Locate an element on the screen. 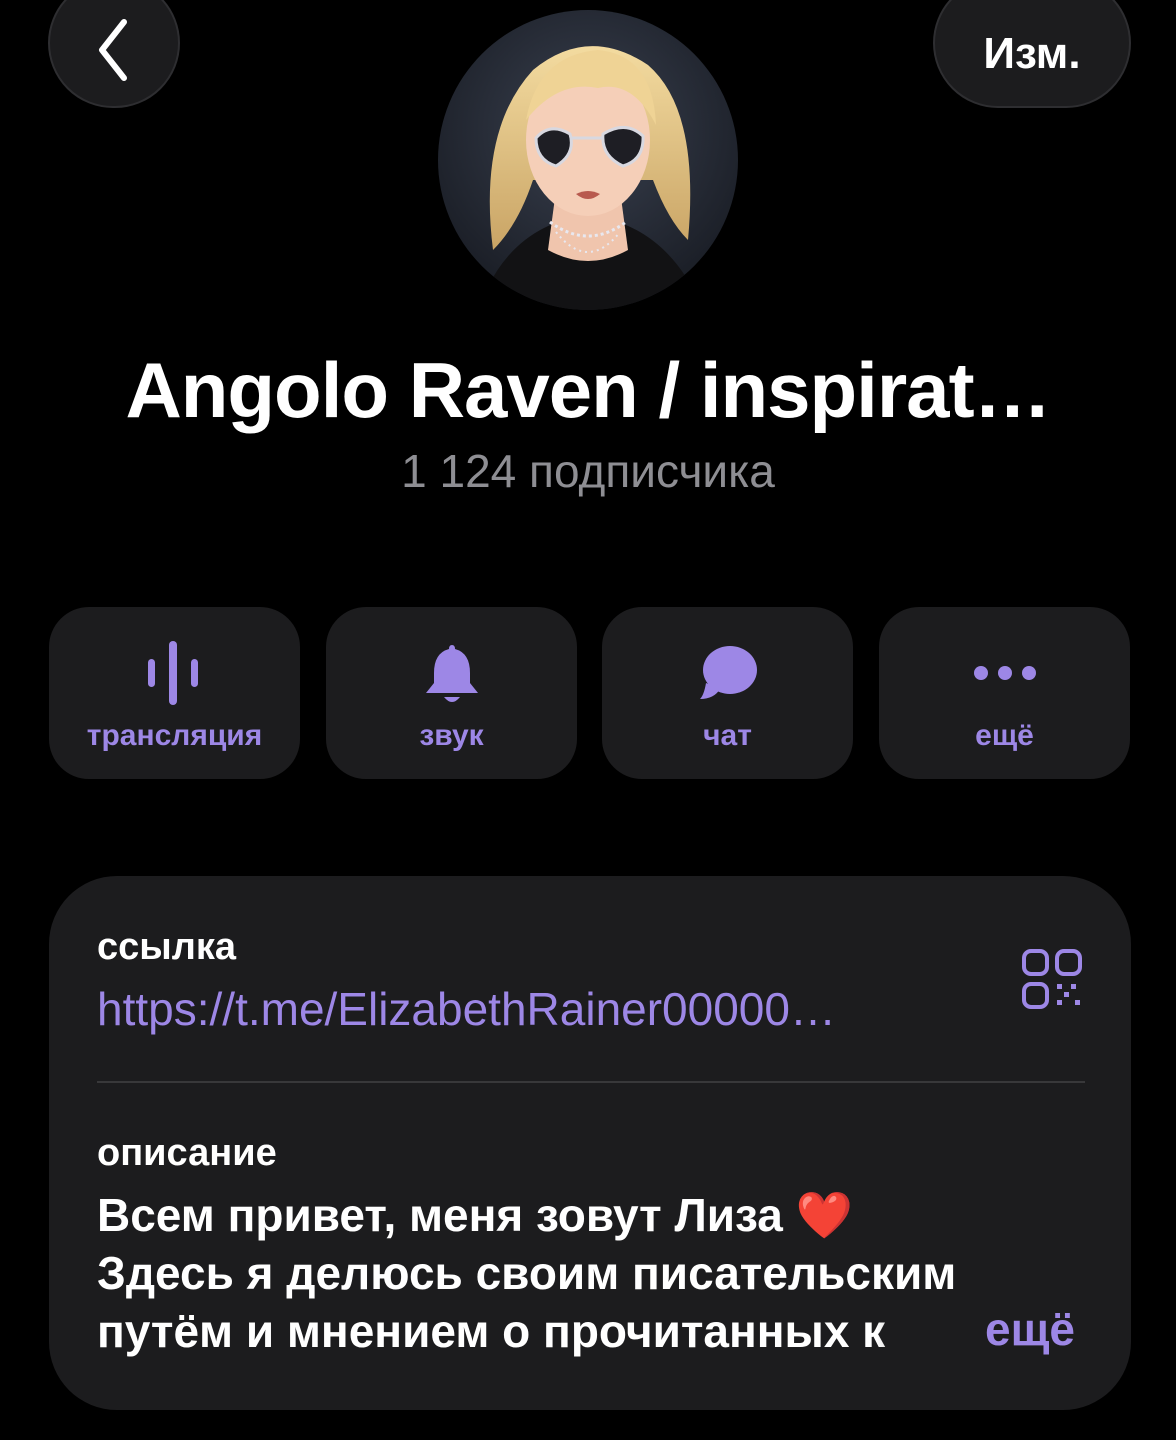  bell-icon is located at coordinates (451, 673).